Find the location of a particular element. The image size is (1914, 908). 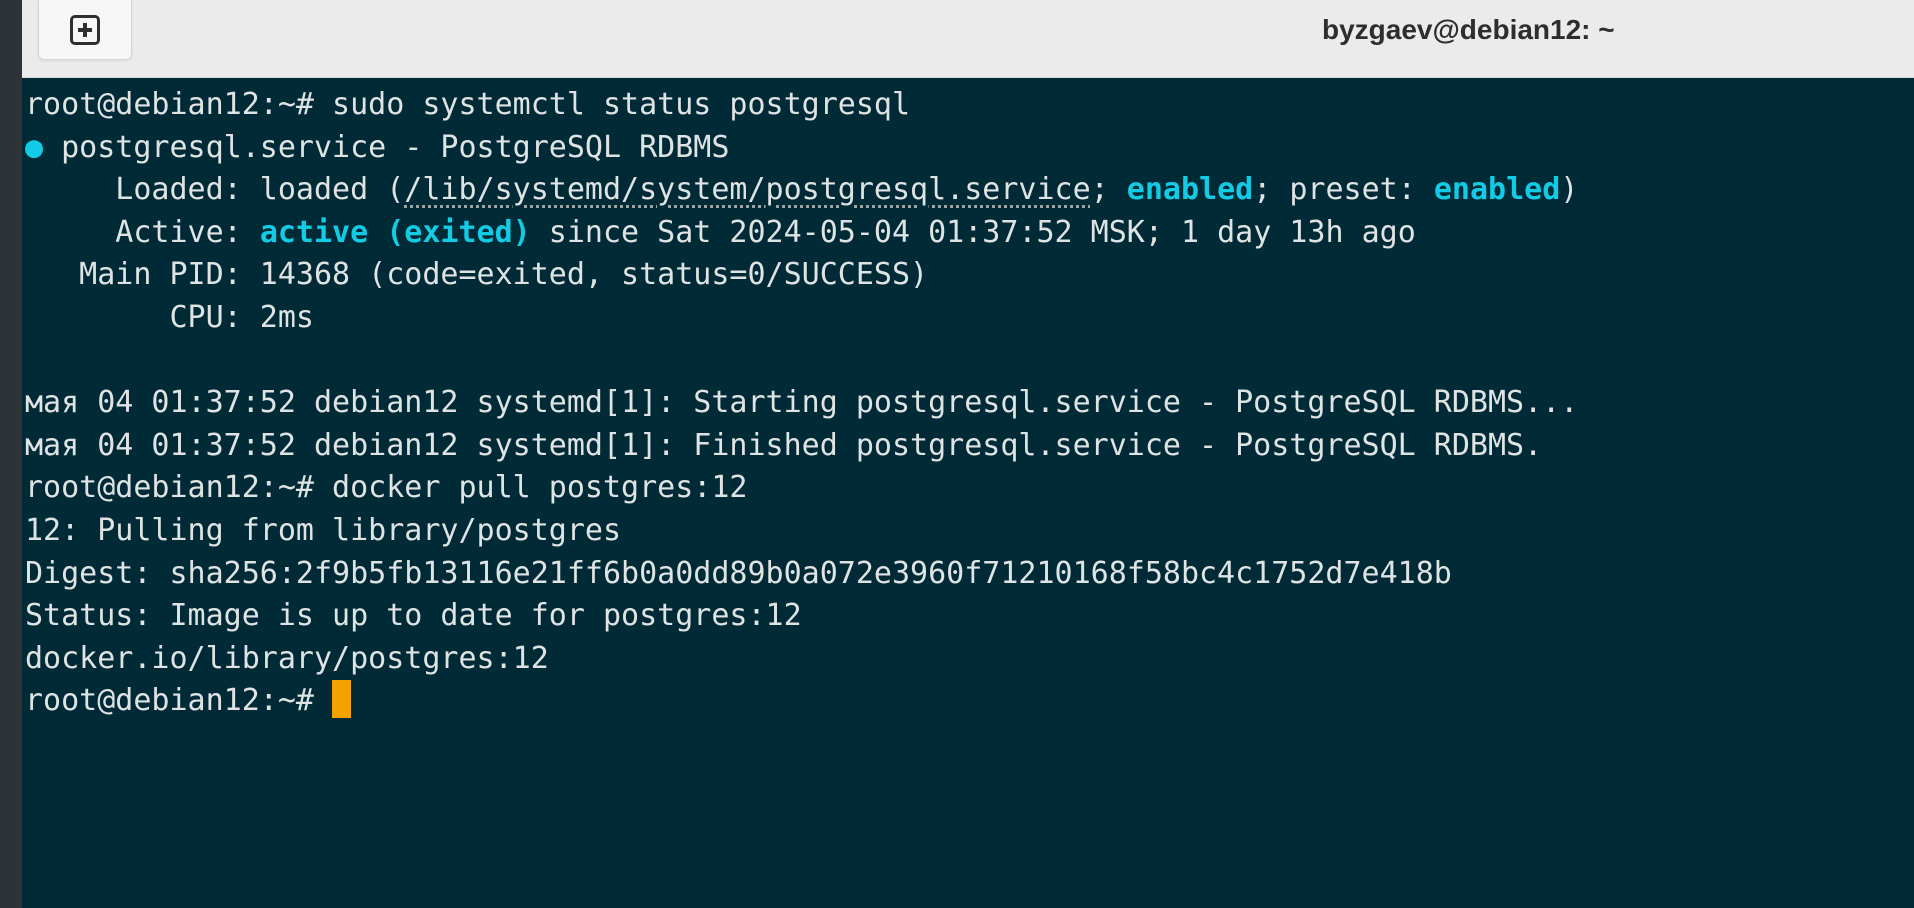

plus-square-icon is located at coordinates (85, 29).